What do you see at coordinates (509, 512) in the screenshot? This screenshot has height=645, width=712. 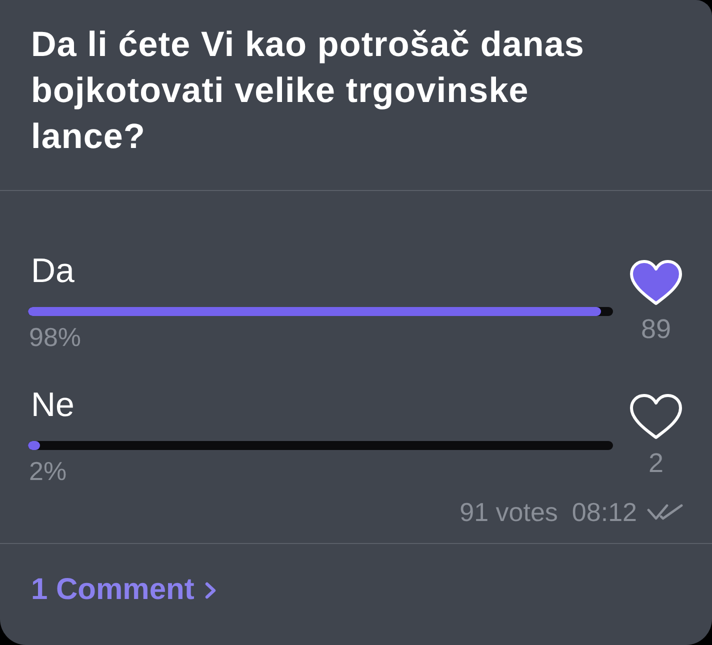 I see `votes-total: 91 votes` at bounding box center [509, 512].